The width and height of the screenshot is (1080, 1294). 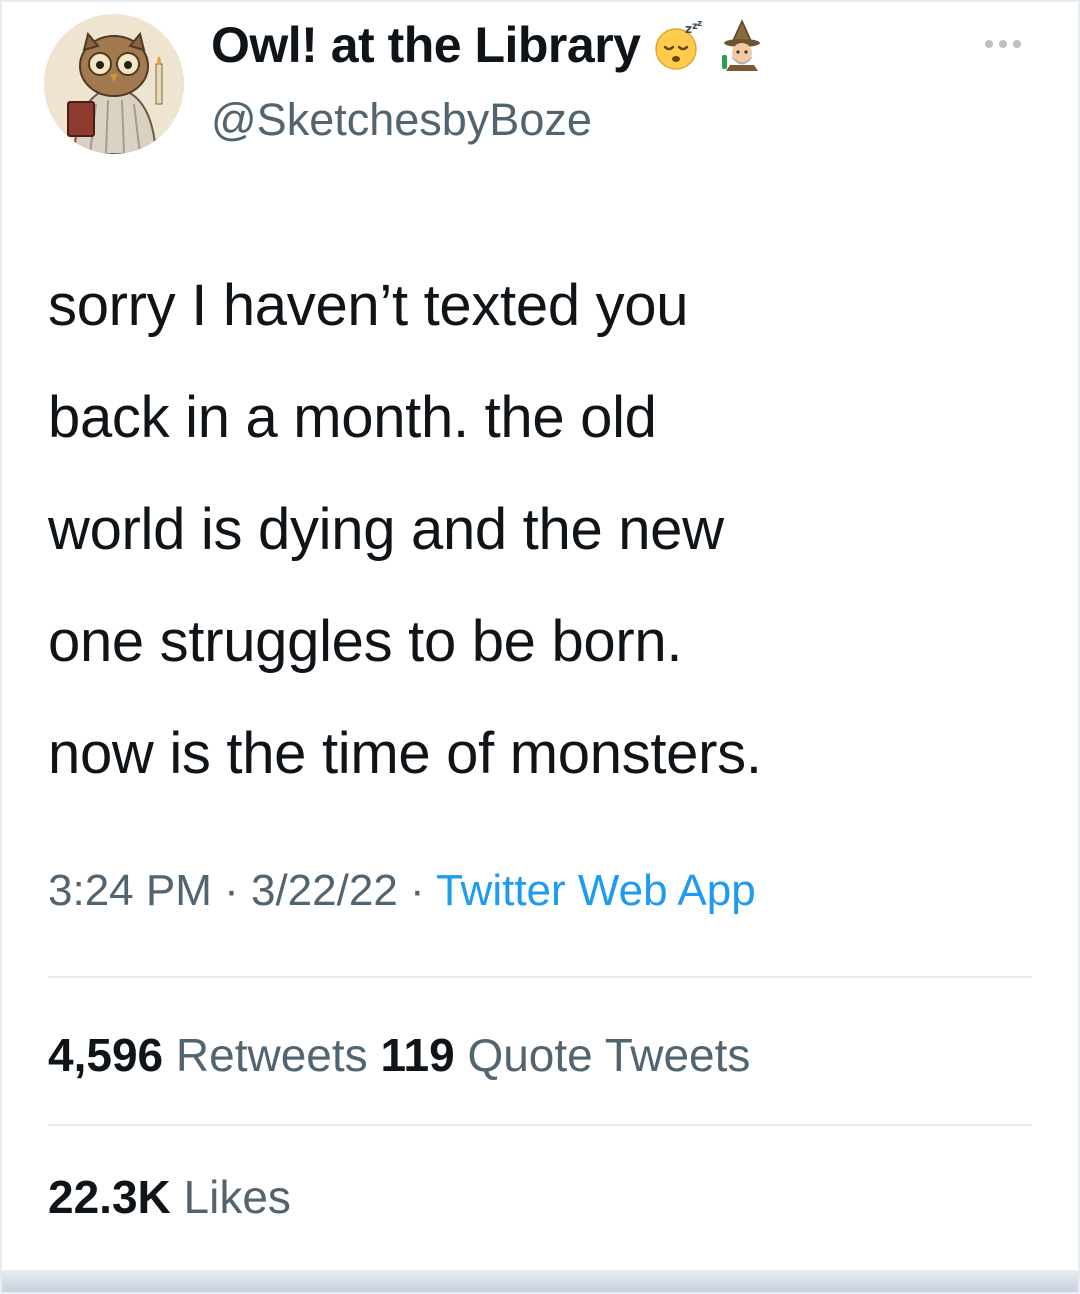 What do you see at coordinates (237, 1197) in the screenshot?
I see `likes-label: Likes` at bounding box center [237, 1197].